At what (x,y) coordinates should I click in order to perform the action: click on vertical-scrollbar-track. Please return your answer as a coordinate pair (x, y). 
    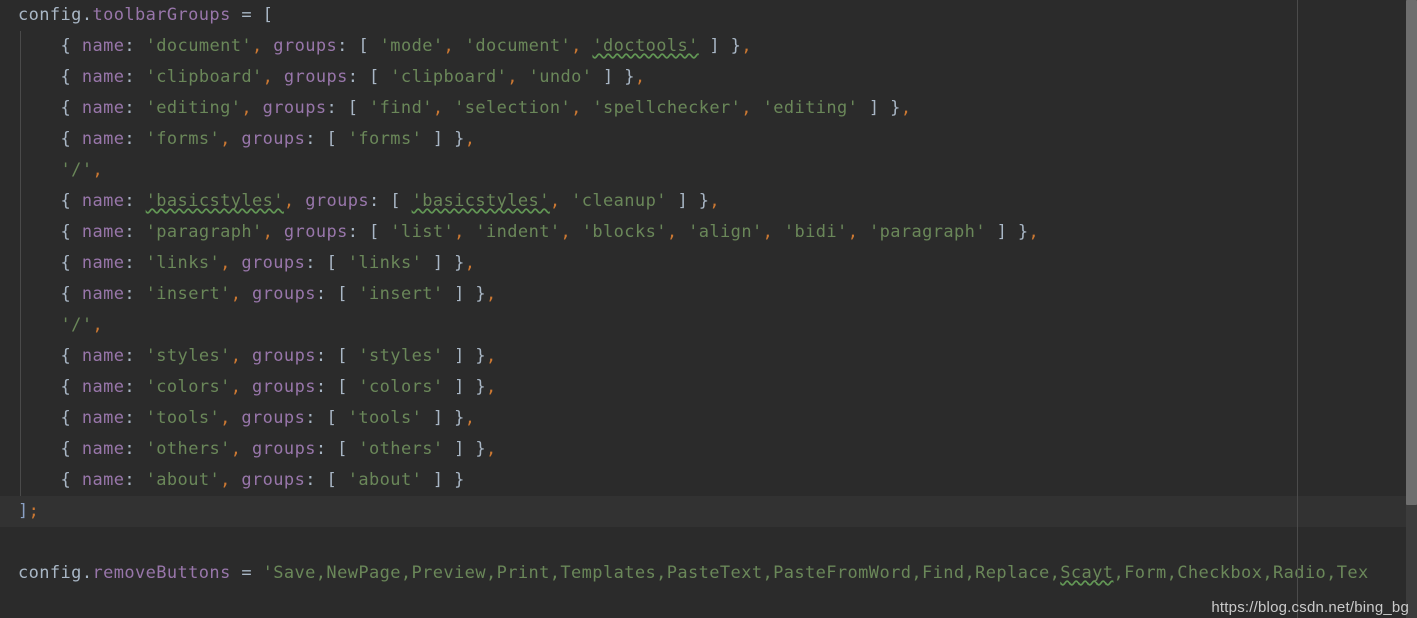
    Looking at the image, I should click on (1411, 309).